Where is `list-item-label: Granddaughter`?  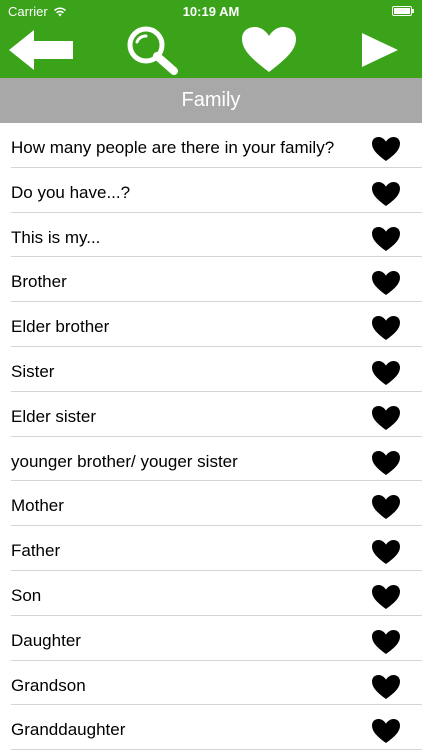
list-item-label: Granddaughter is located at coordinates (68, 730).